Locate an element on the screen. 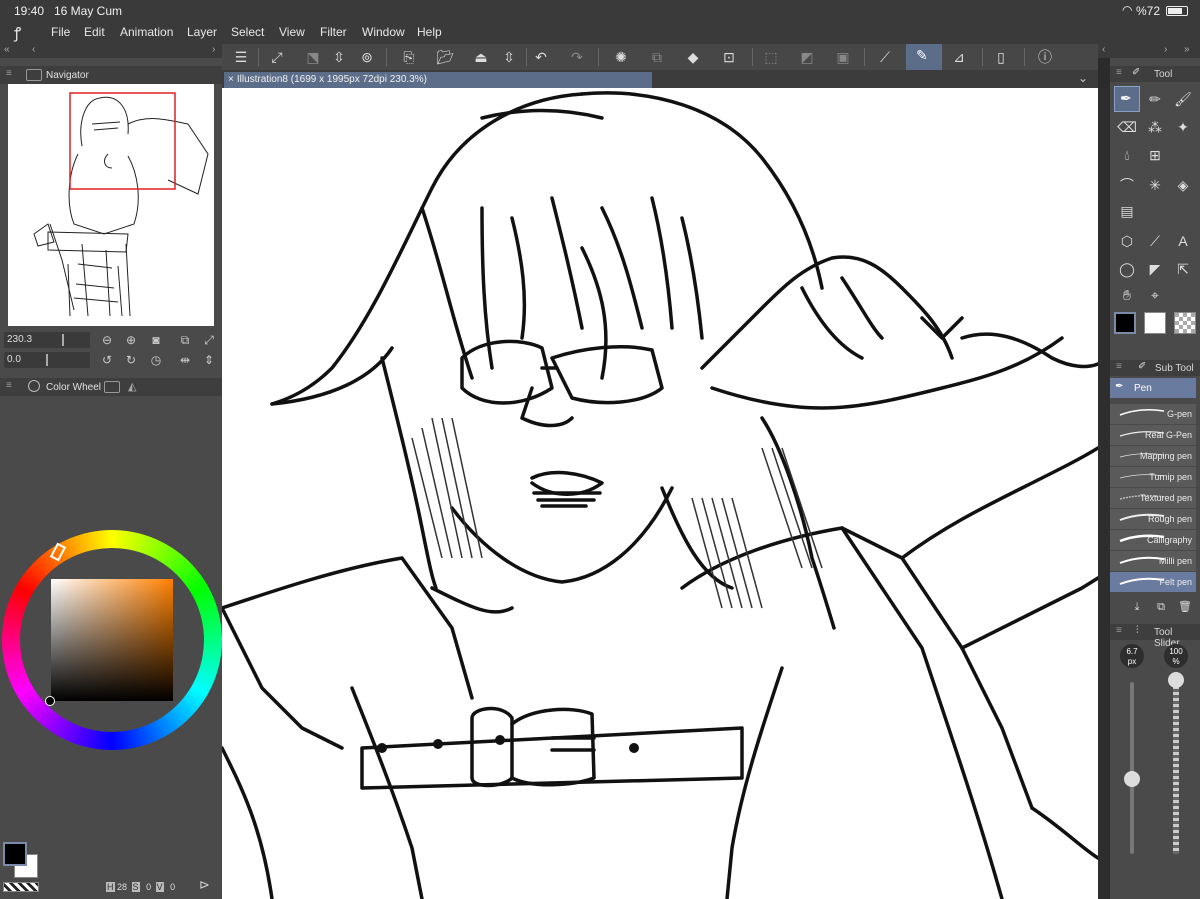 This screenshot has height=899, width=1200. subtool-item-real-g-pen: Real G-Pen is located at coordinates (1153, 435).